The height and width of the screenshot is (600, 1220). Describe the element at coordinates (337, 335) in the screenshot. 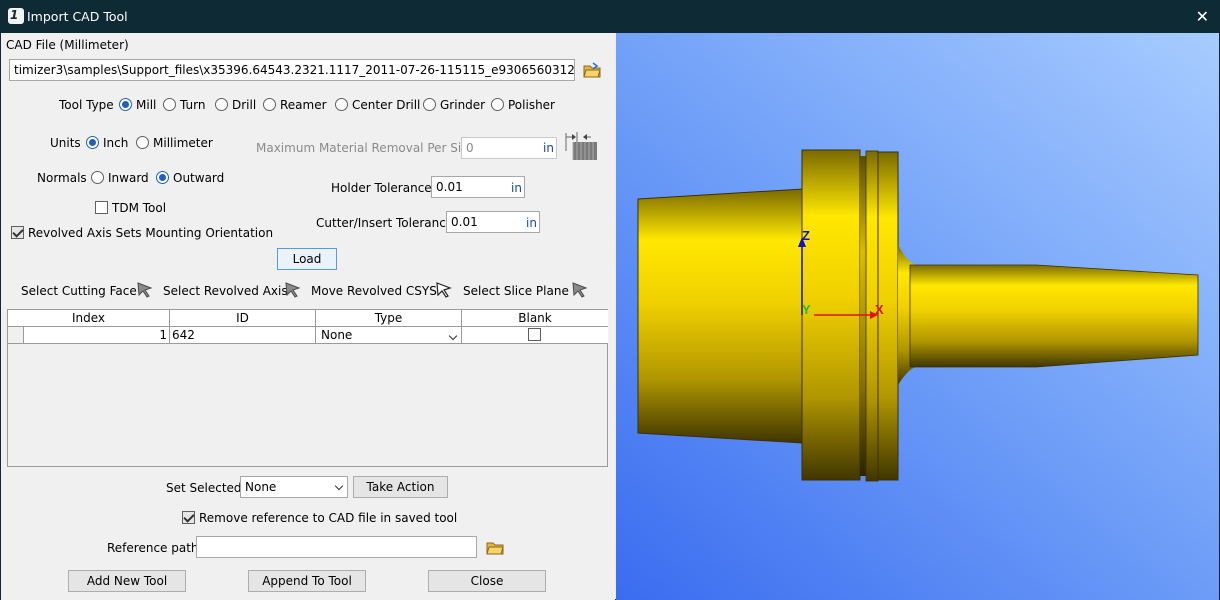

I see `row-type-value: None` at that location.